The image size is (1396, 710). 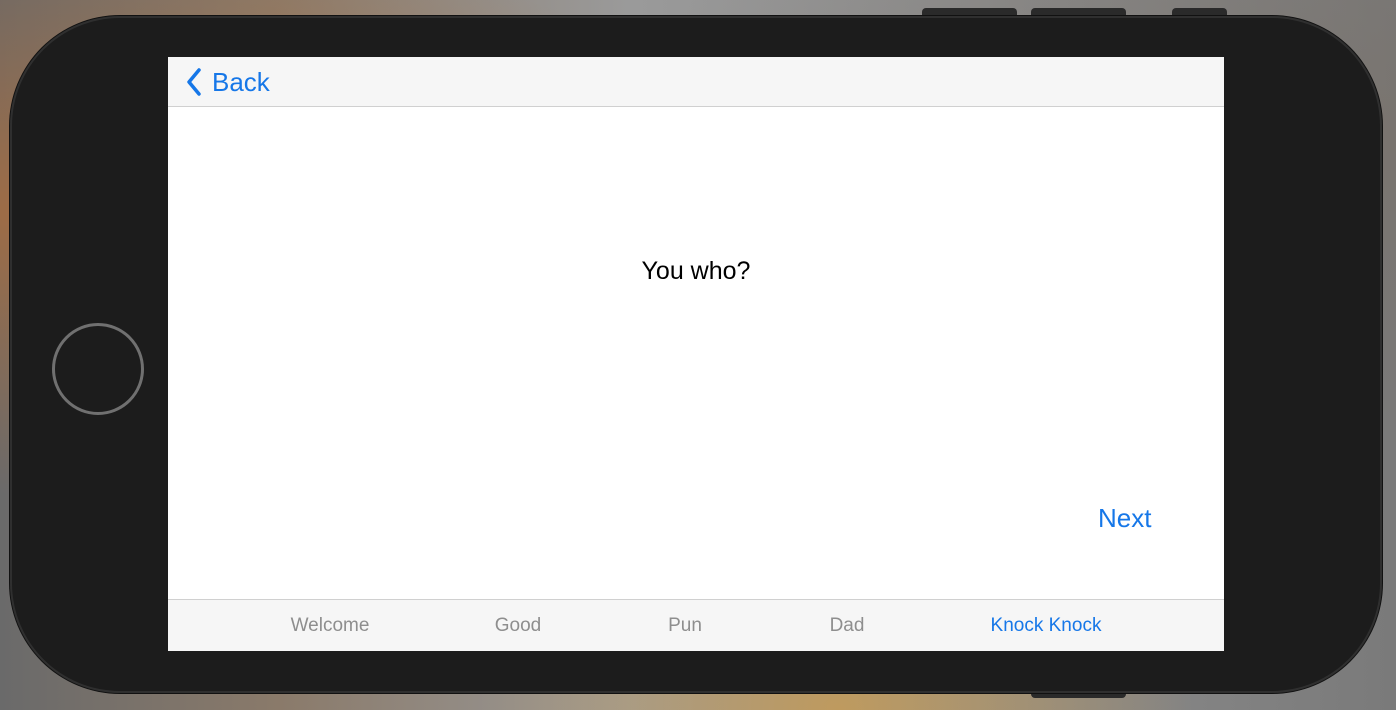 What do you see at coordinates (696, 82) in the screenshot?
I see `navigation-bar: Back` at bounding box center [696, 82].